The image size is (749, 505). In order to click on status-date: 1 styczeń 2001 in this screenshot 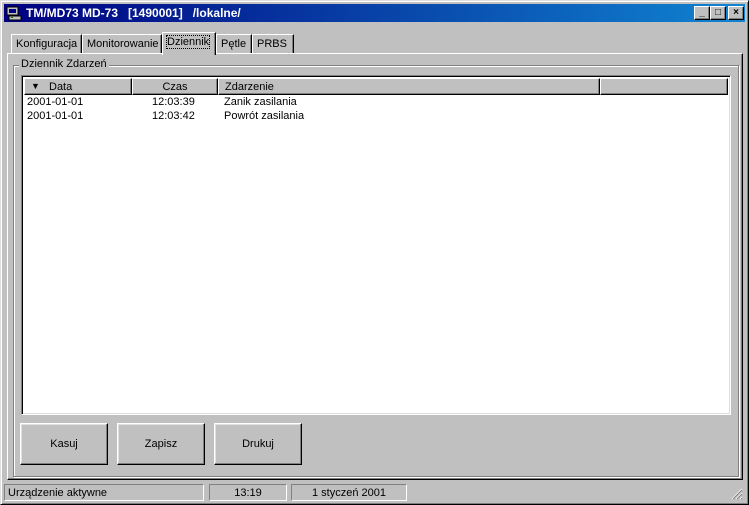, I will do `click(349, 492)`.